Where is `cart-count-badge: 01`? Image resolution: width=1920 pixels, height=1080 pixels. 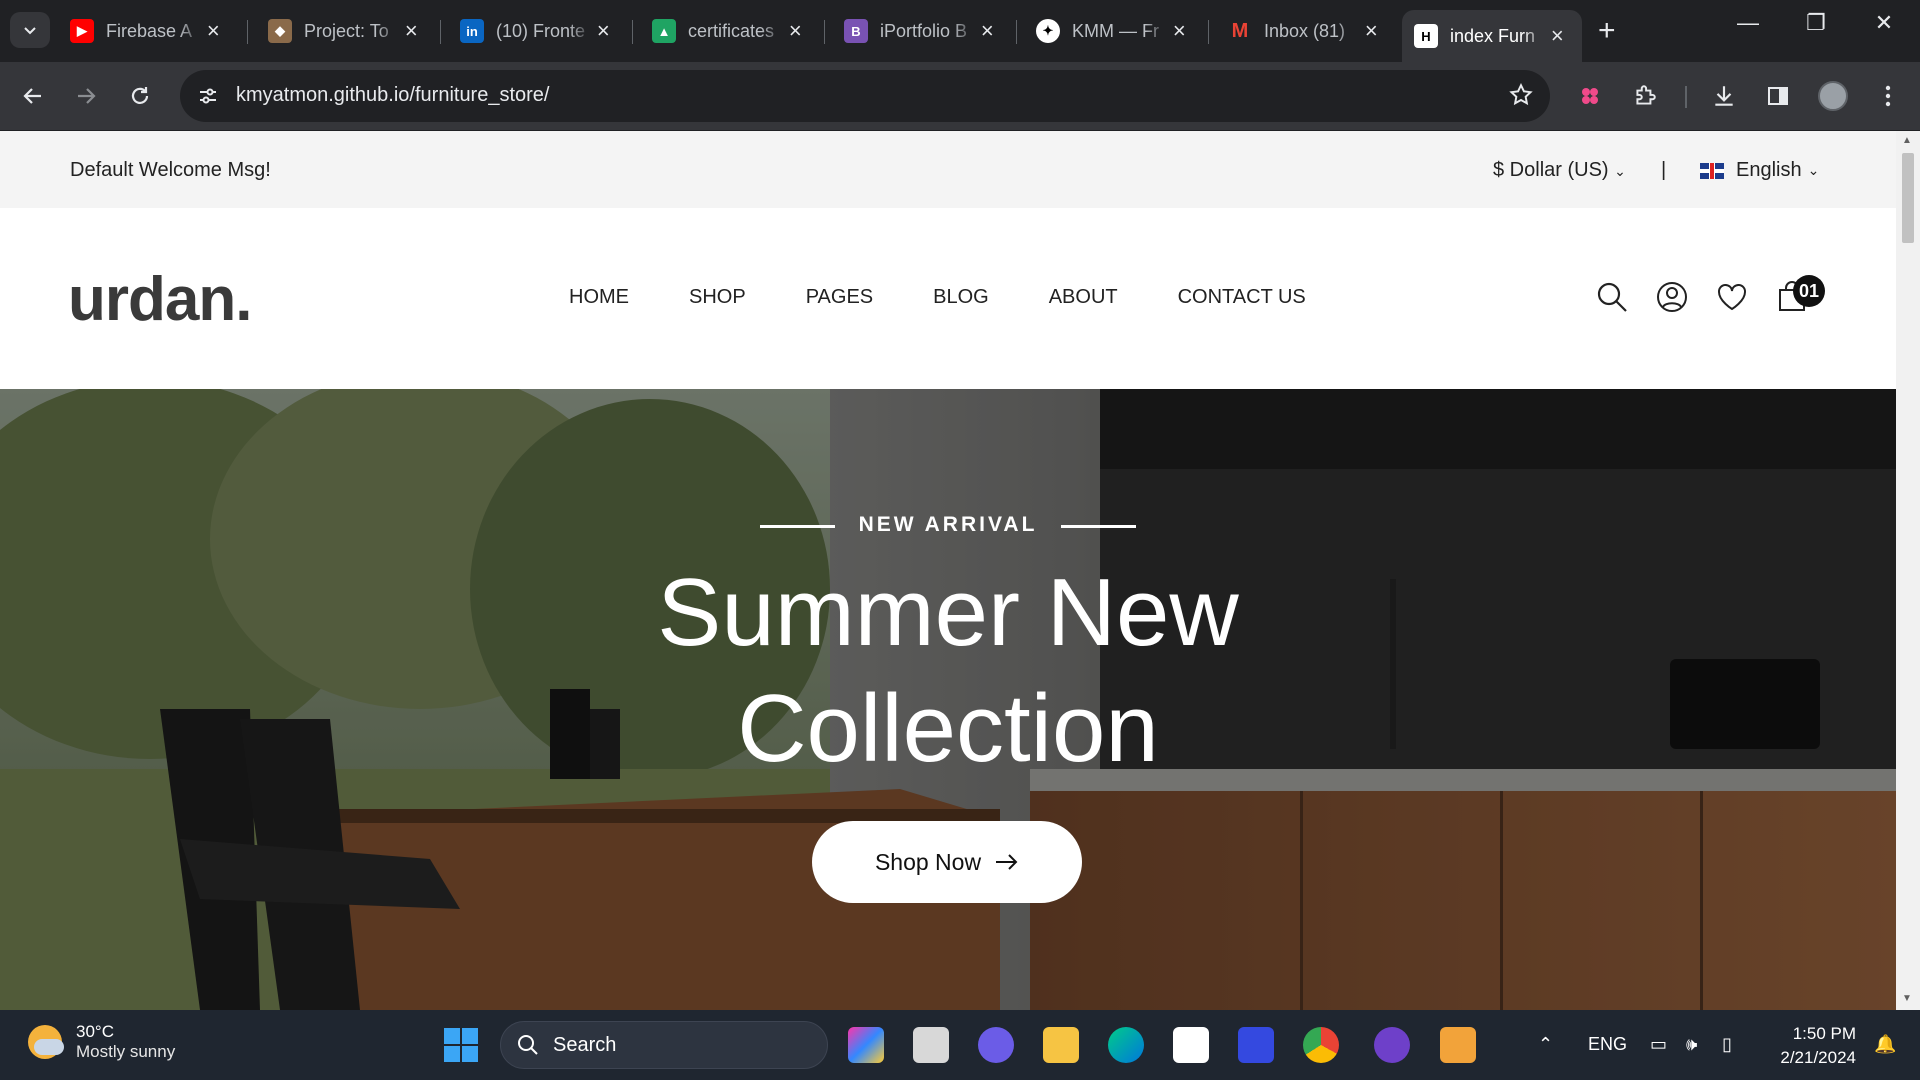 cart-count-badge: 01 is located at coordinates (1809, 291).